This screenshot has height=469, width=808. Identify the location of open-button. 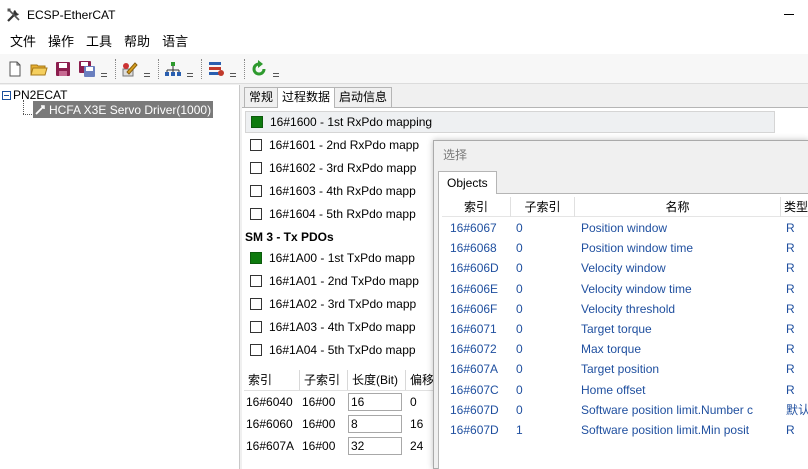
(39, 69).